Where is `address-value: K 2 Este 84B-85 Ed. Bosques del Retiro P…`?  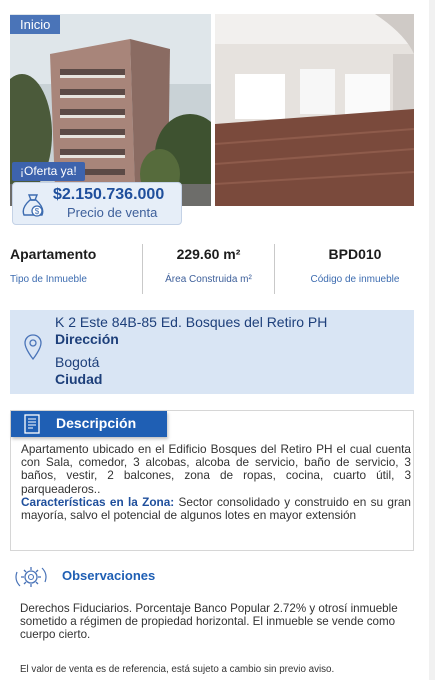
address-value: K 2 Este 84B-85 Ed. Bosques del Retiro P… is located at coordinates (191, 322).